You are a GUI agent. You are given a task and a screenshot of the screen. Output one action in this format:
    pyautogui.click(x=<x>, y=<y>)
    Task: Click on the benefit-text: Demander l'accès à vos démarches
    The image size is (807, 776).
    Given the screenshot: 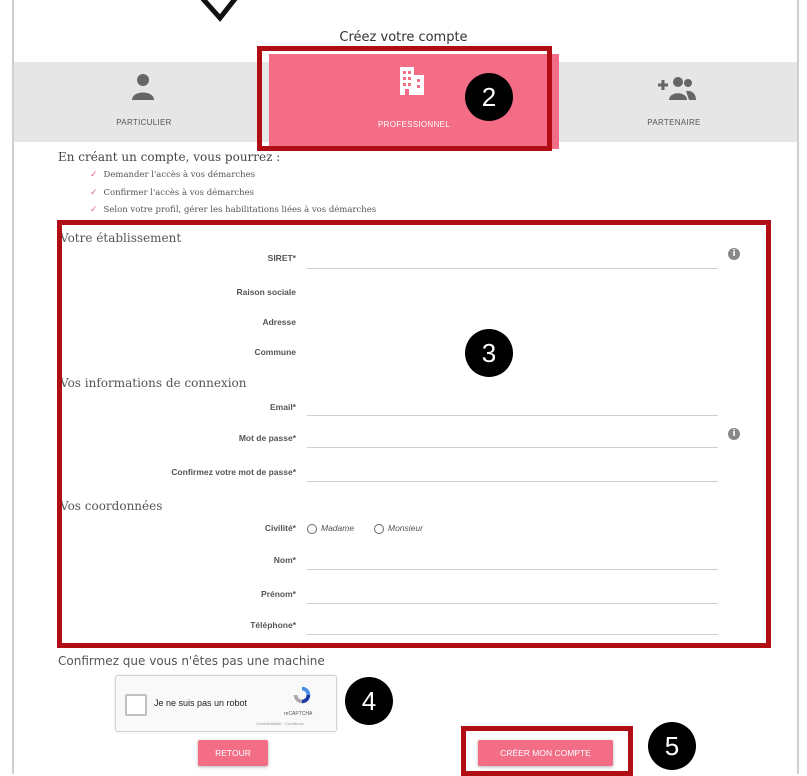 What is the action you would take?
    pyautogui.click(x=179, y=175)
    